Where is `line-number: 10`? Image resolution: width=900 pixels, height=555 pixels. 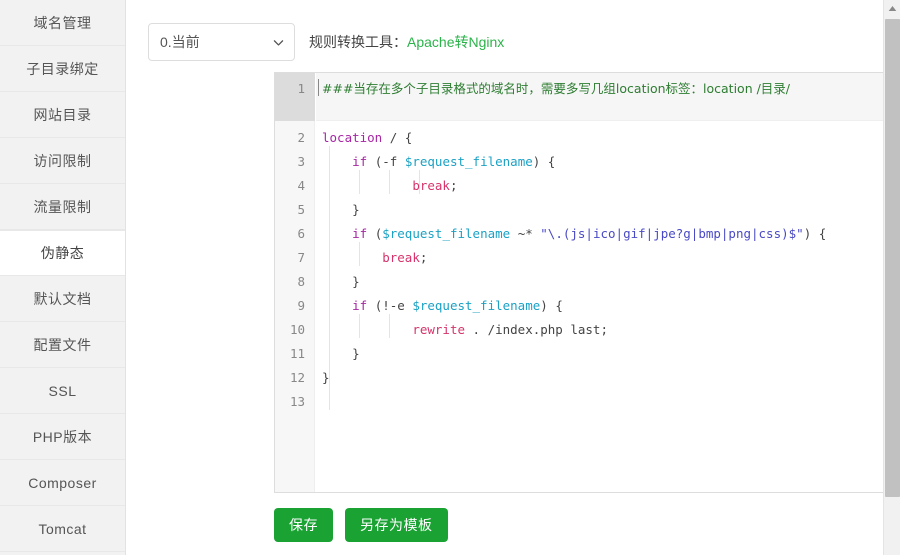
line-number: 10 is located at coordinates (297, 329).